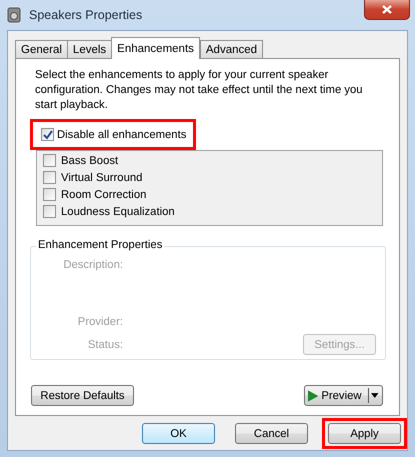  I want to click on check-mark-icon, so click(47, 135).